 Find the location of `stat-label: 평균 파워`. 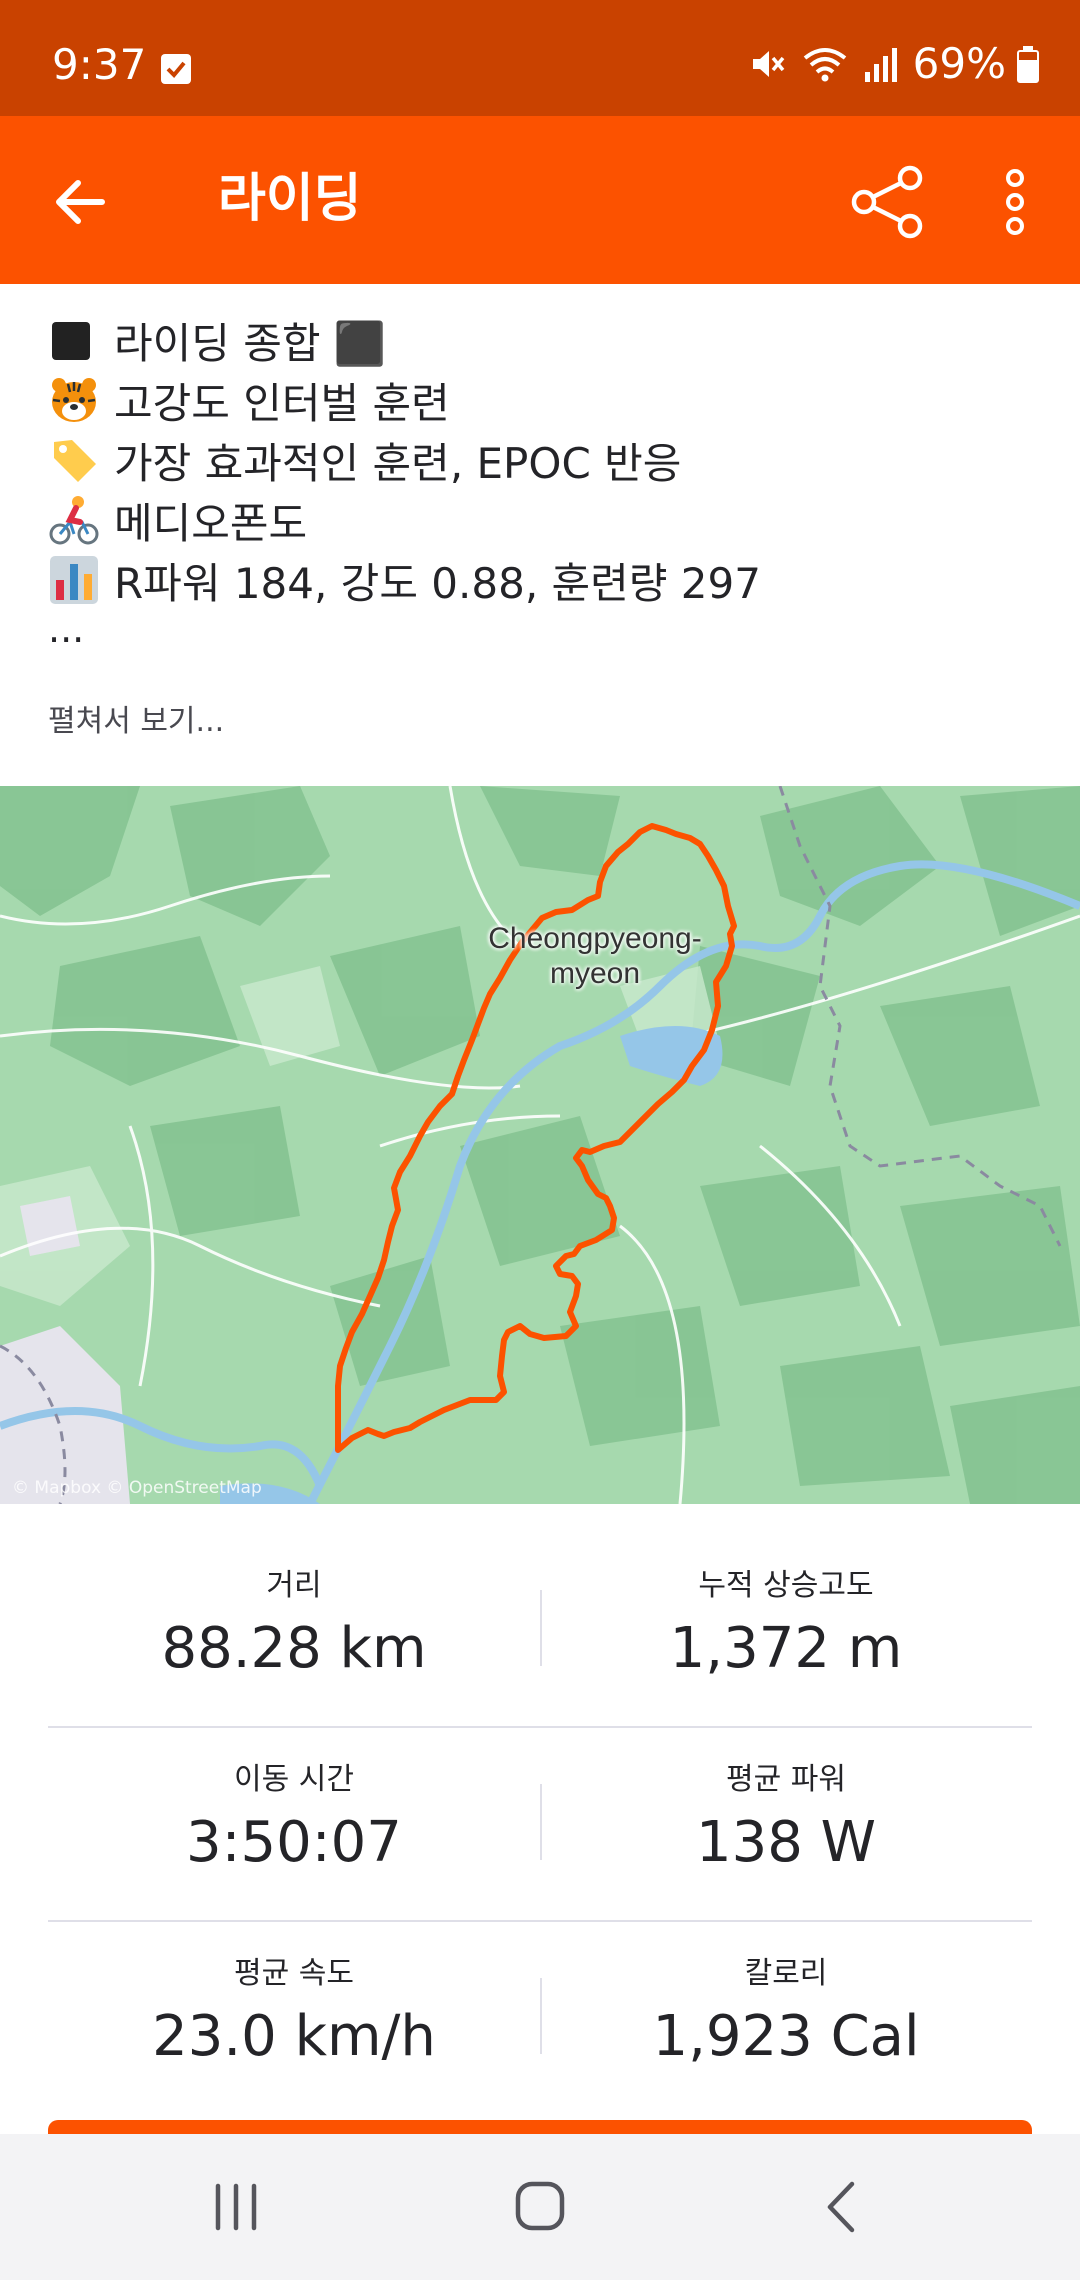

stat-label: 평균 파워 is located at coordinates (786, 1779).